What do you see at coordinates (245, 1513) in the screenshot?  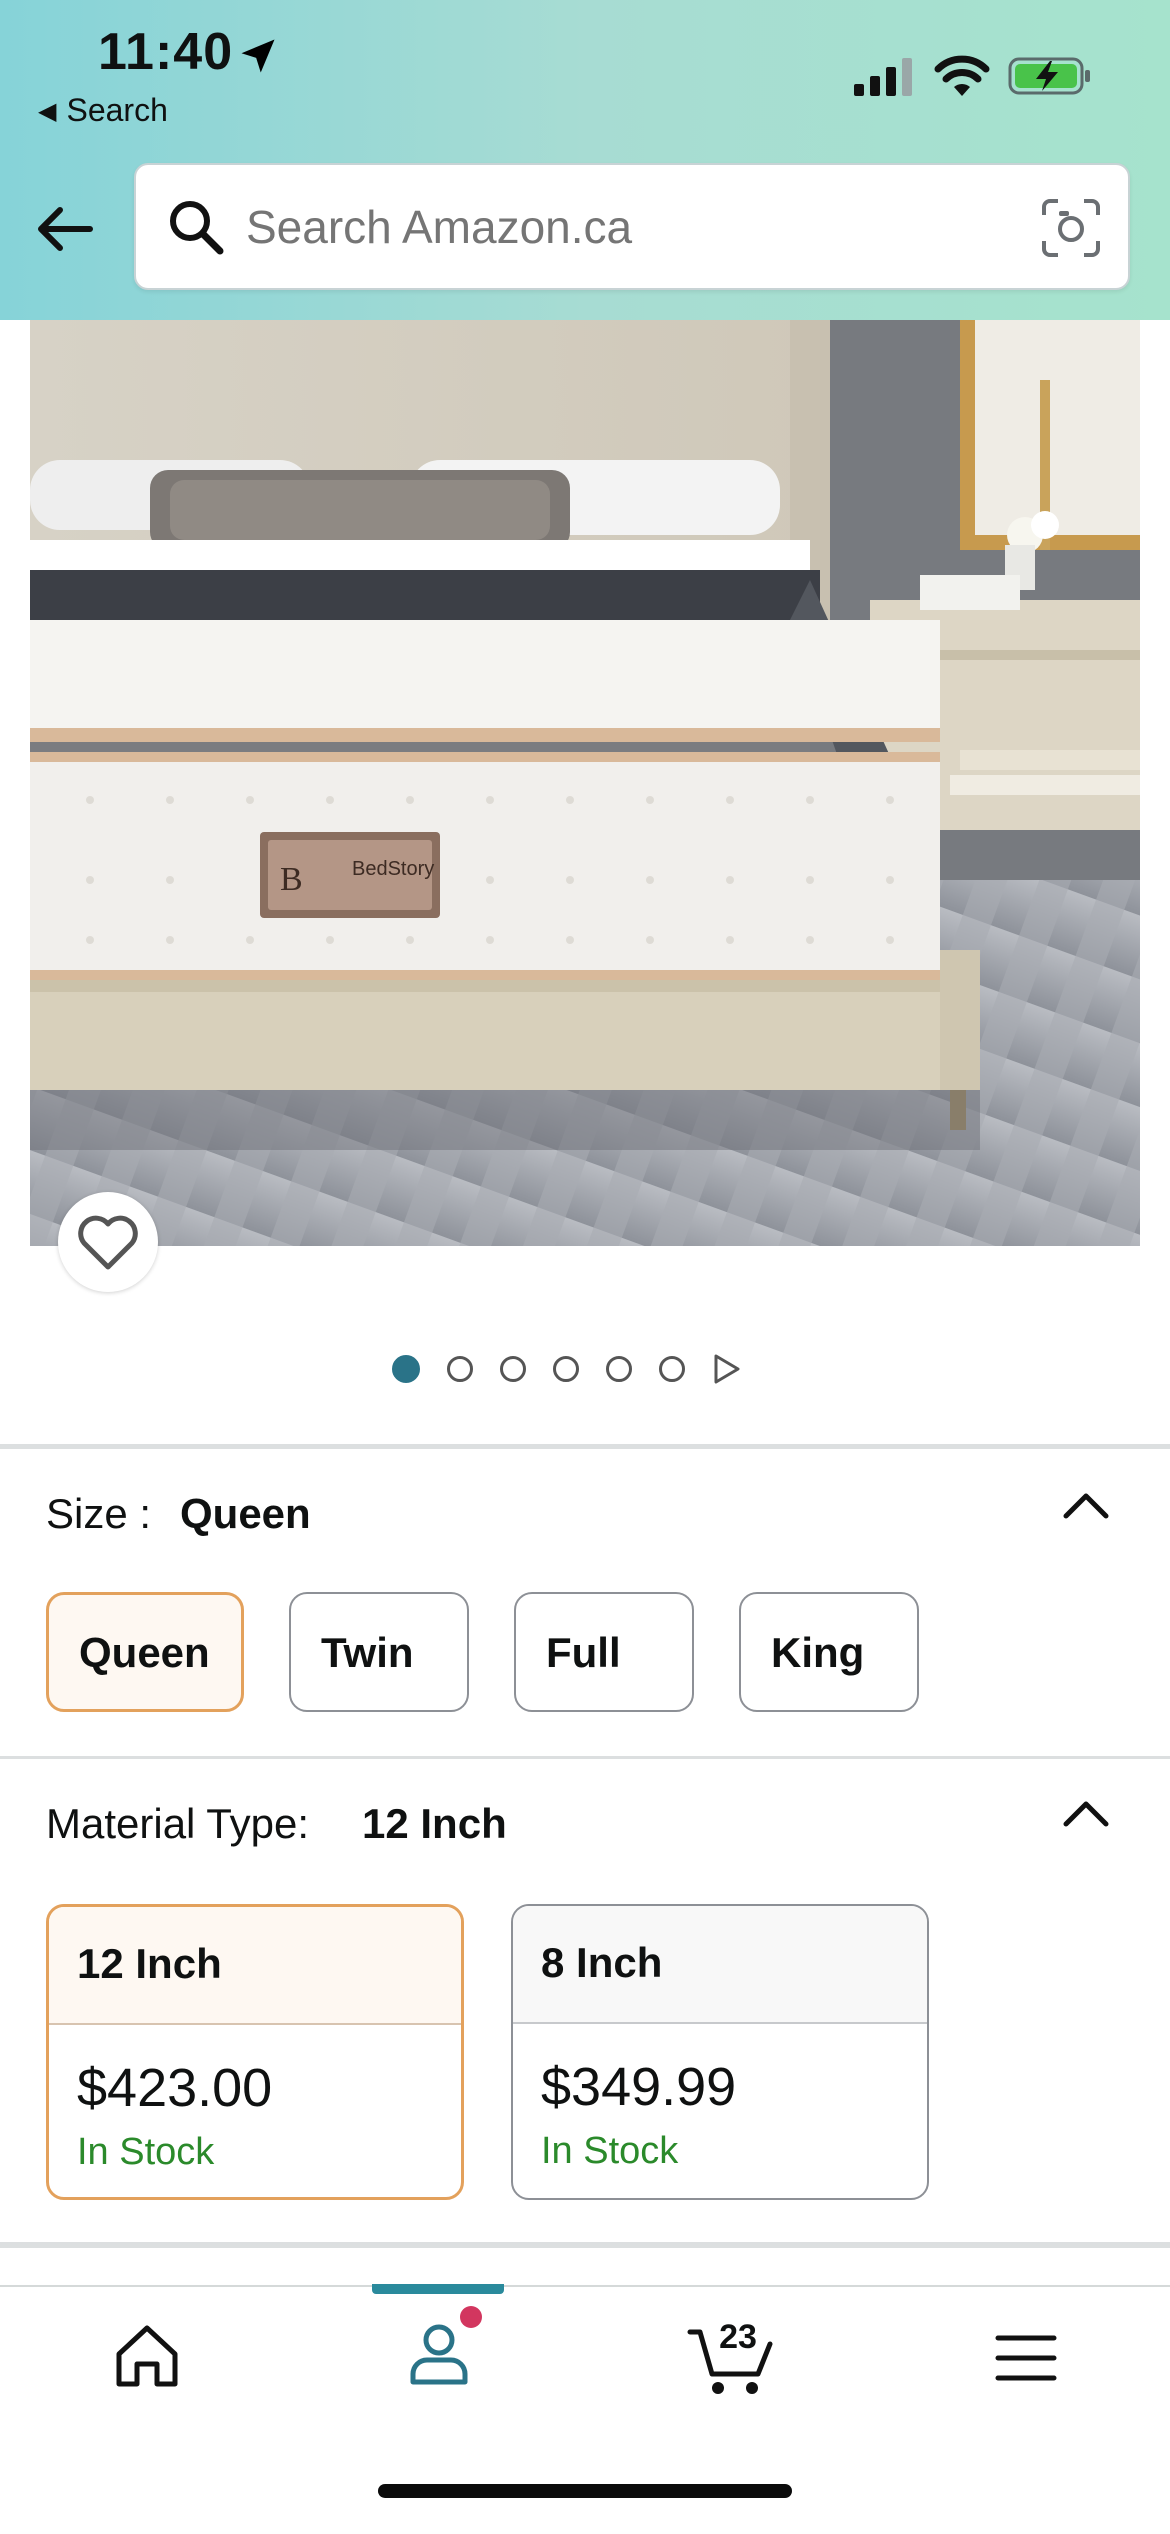 I see `size-selected-value: Queen` at bounding box center [245, 1513].